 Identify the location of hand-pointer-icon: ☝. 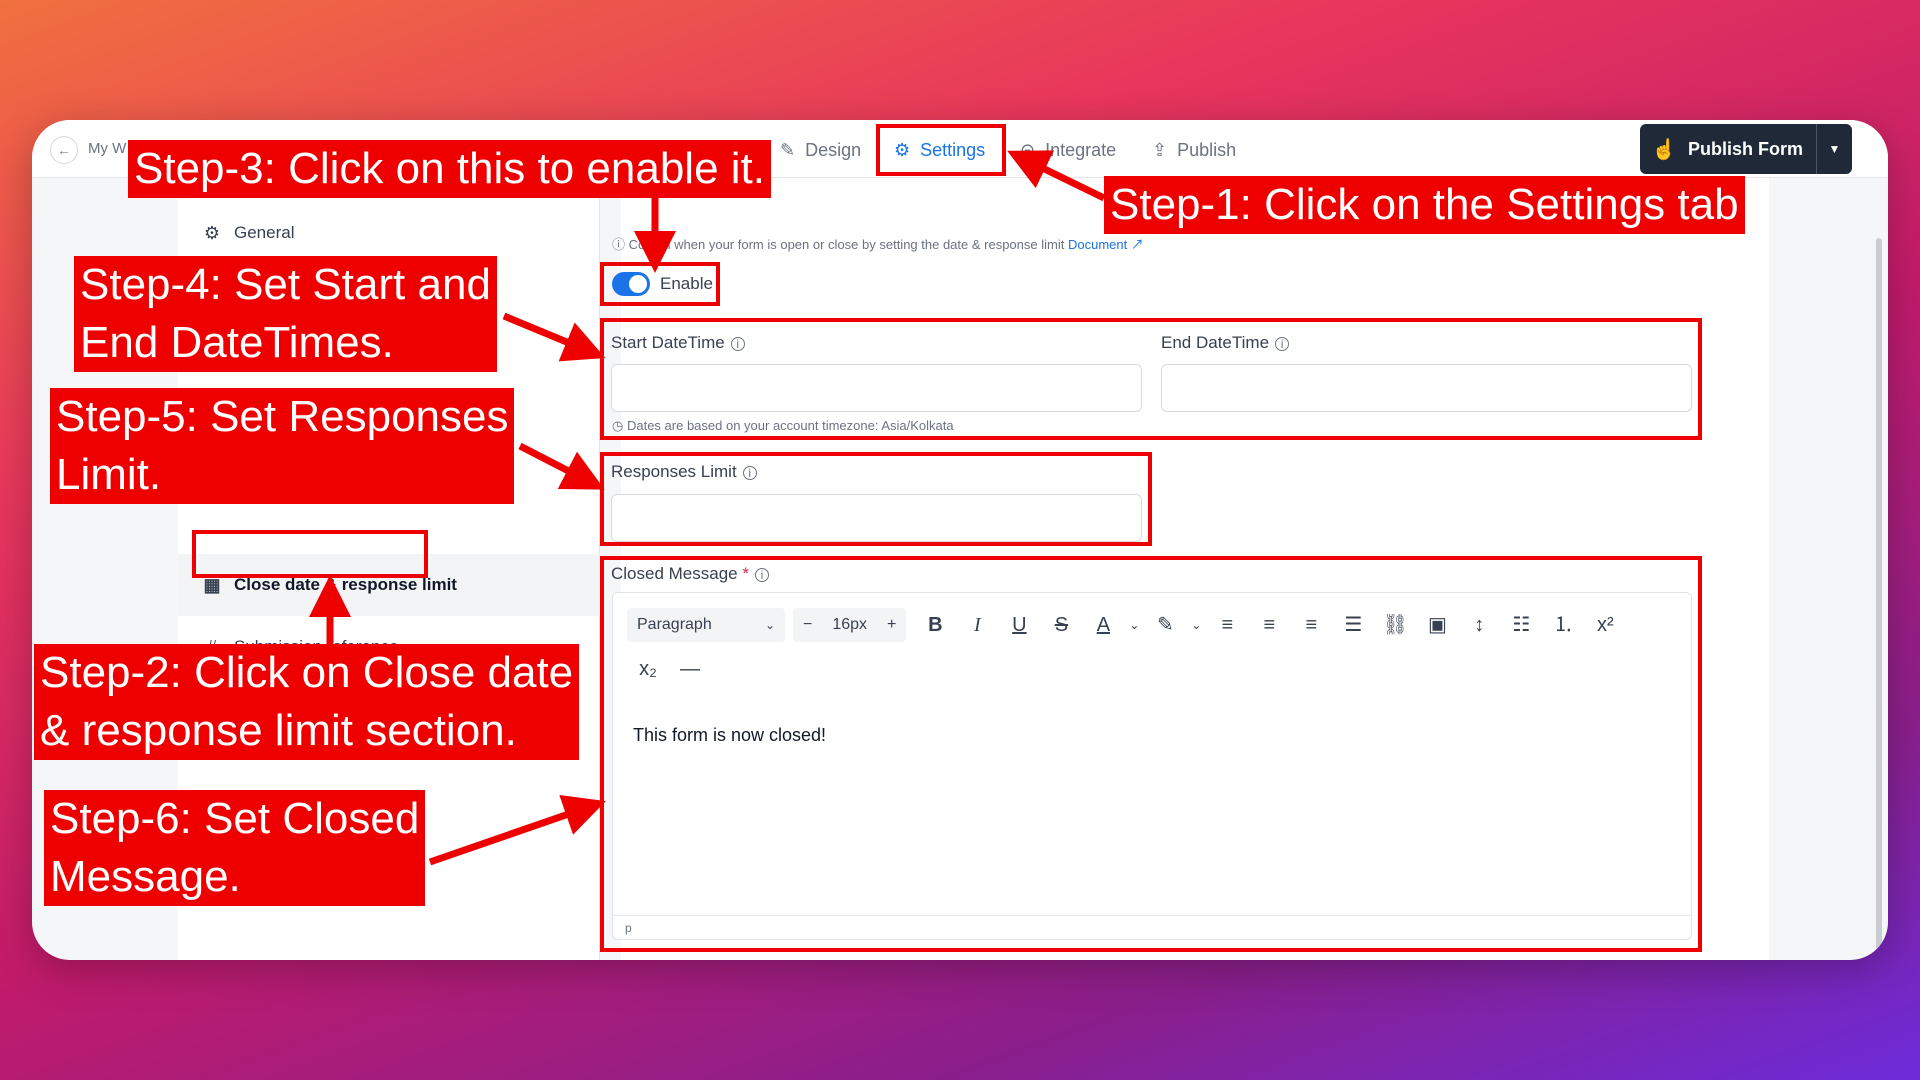
(1664, 149).